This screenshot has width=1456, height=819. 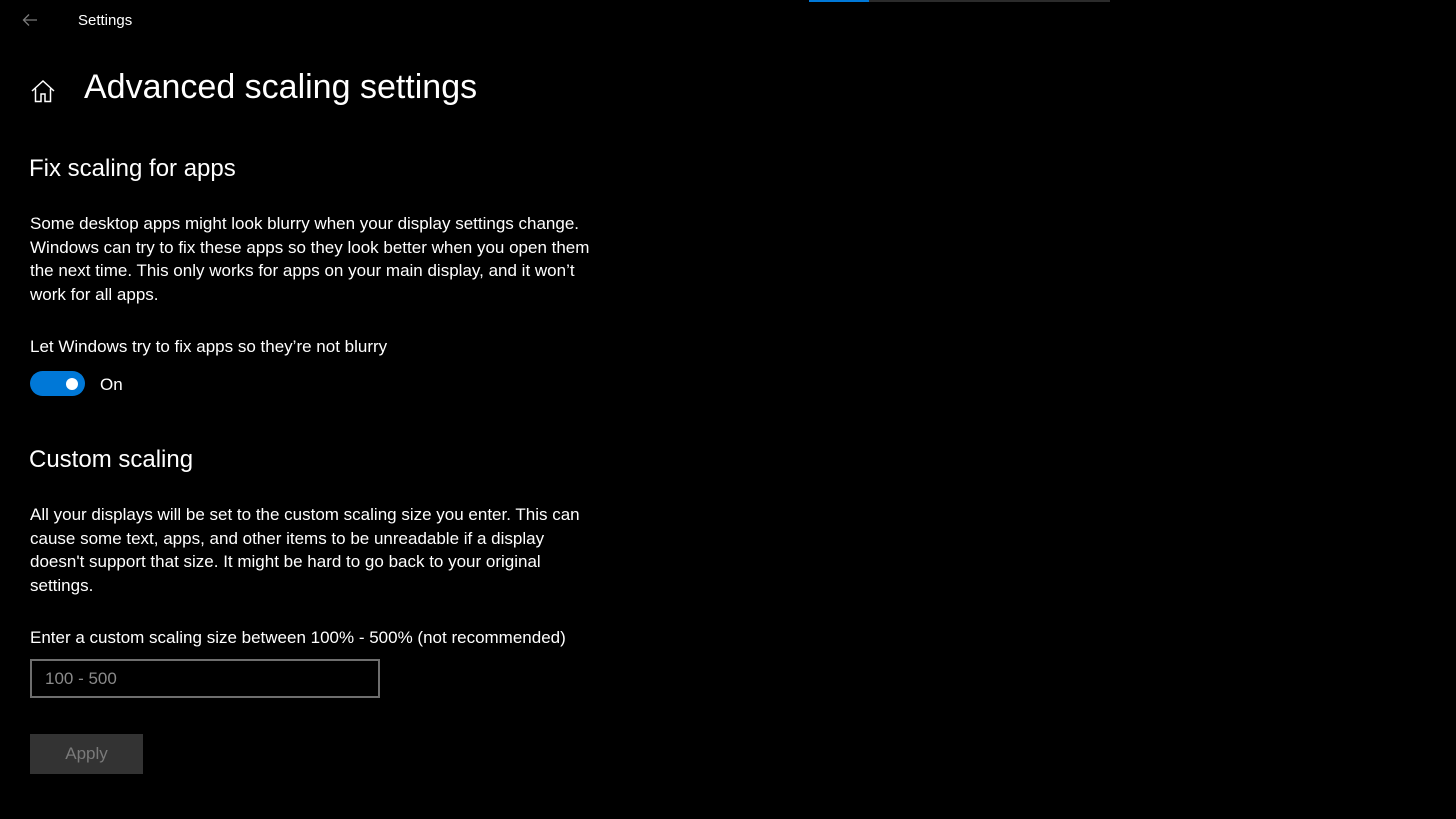 I want to click on apply-button: Apply, so click(x=86, y=754).